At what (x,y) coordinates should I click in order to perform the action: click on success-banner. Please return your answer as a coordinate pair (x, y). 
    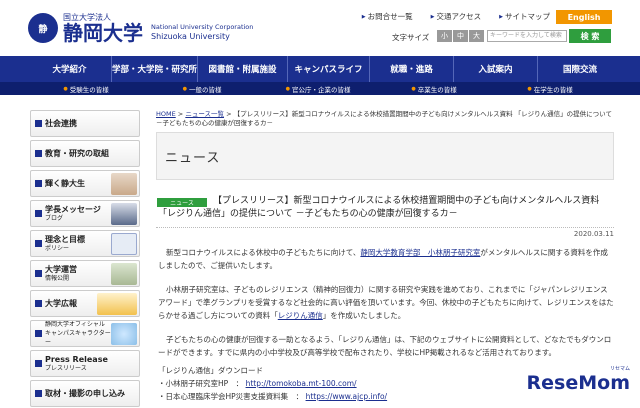
    Looking at the image, I should click on (117, 304).